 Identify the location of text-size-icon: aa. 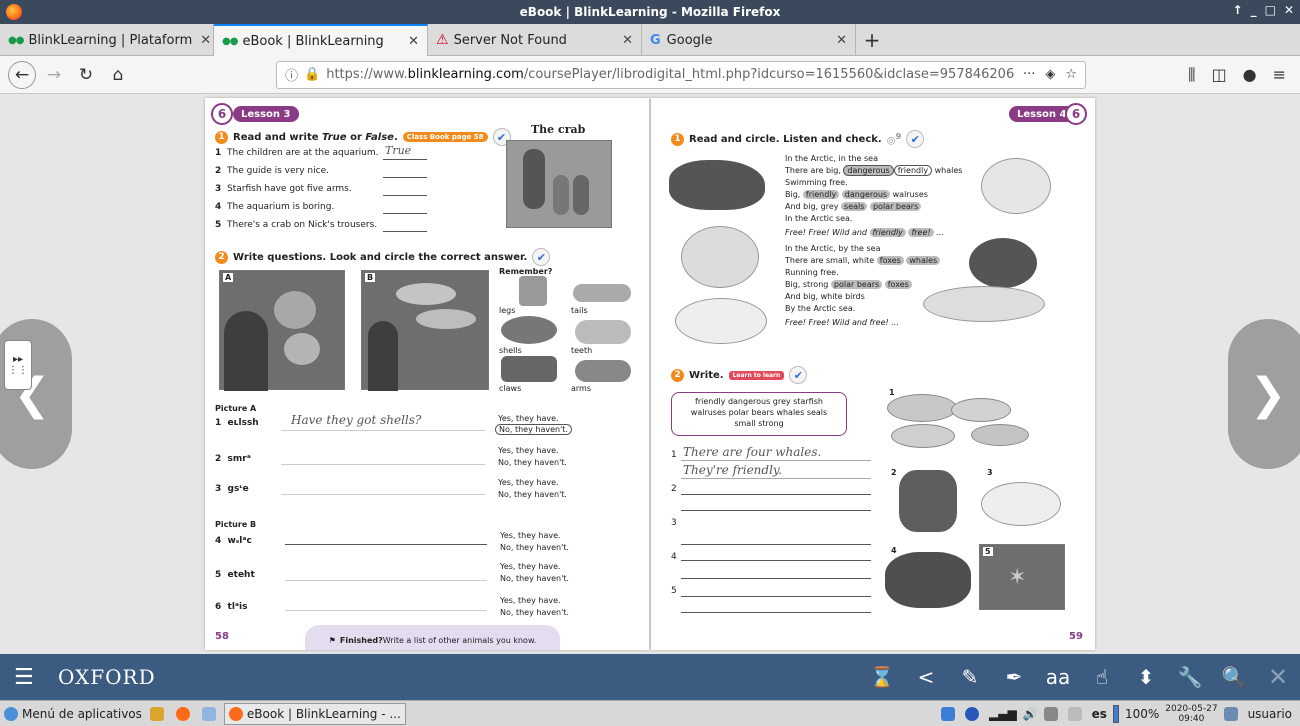
(1058, 677).